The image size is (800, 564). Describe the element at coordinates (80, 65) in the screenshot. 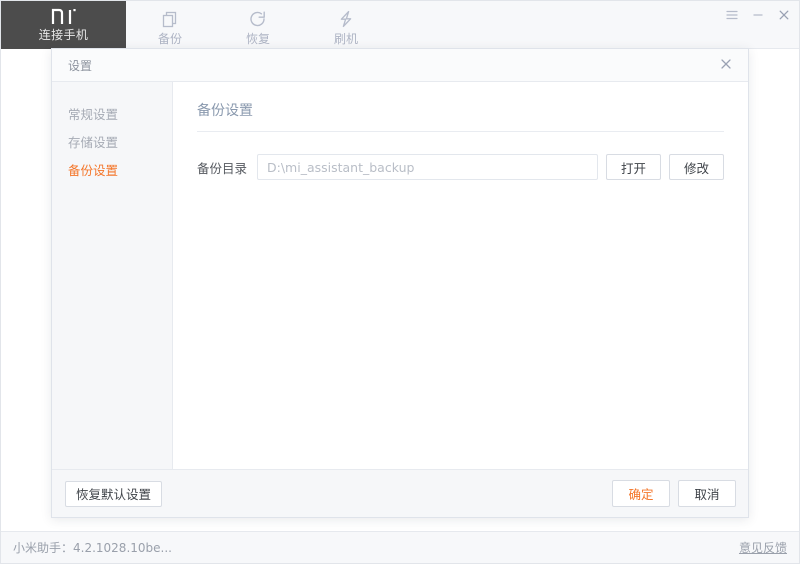

I see `dialog-title: 设置` at that location.